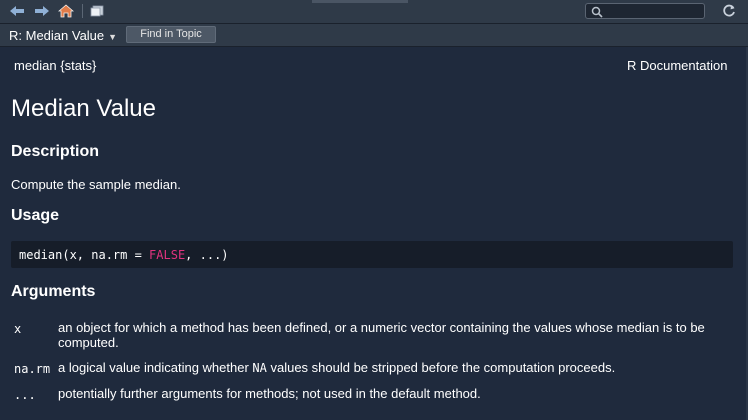 Image resolution: width=748 pixels, height=420 pixels. I want to click on argument-name: x, so click(18, 329).